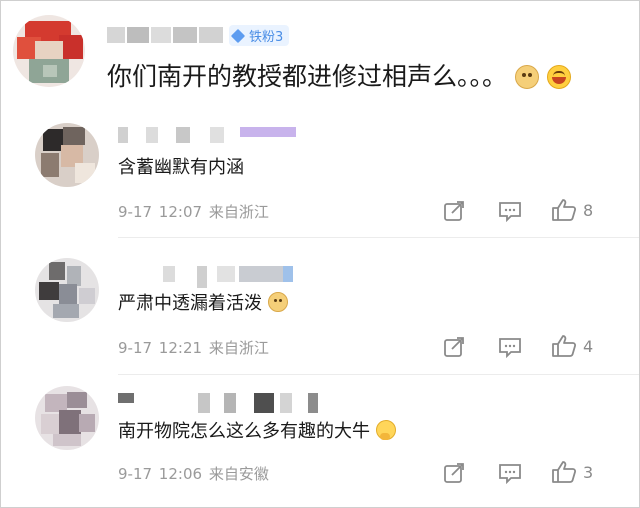 This screenshot has height=508, width=640. I want to click on comment-1-avatar, so click(67, 155).